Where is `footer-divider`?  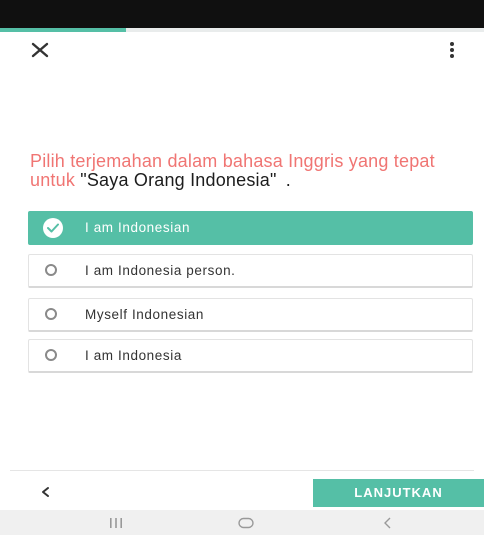 footer-divider is located at coordinates (242, 470).